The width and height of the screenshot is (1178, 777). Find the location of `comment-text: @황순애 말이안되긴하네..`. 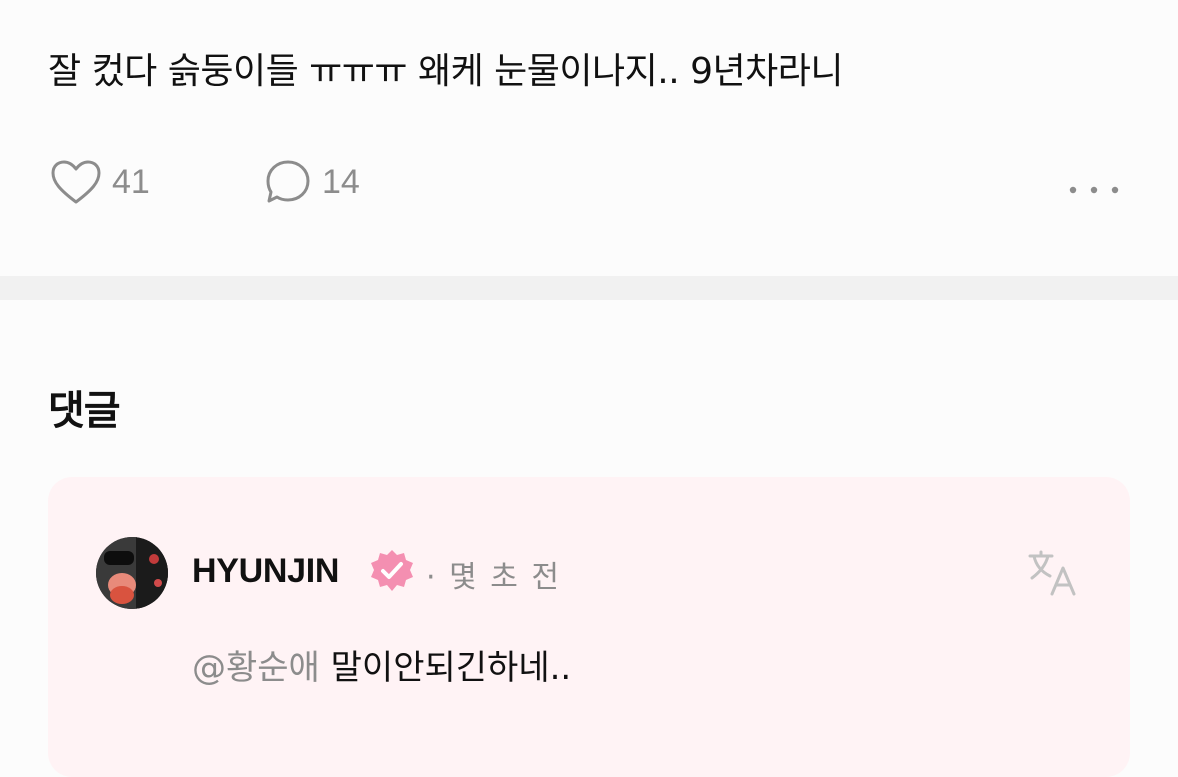

comment-text: @황순애 말이안되긴하네.. is located at coordinates (381, 664).